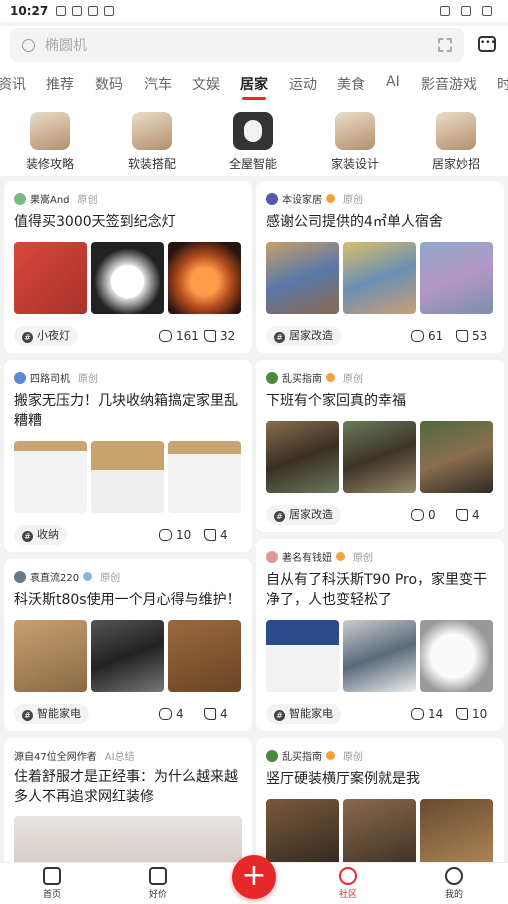 The width and height of the screenshot is (508, 904). I want to click on comment-icon, so click(165, 336).